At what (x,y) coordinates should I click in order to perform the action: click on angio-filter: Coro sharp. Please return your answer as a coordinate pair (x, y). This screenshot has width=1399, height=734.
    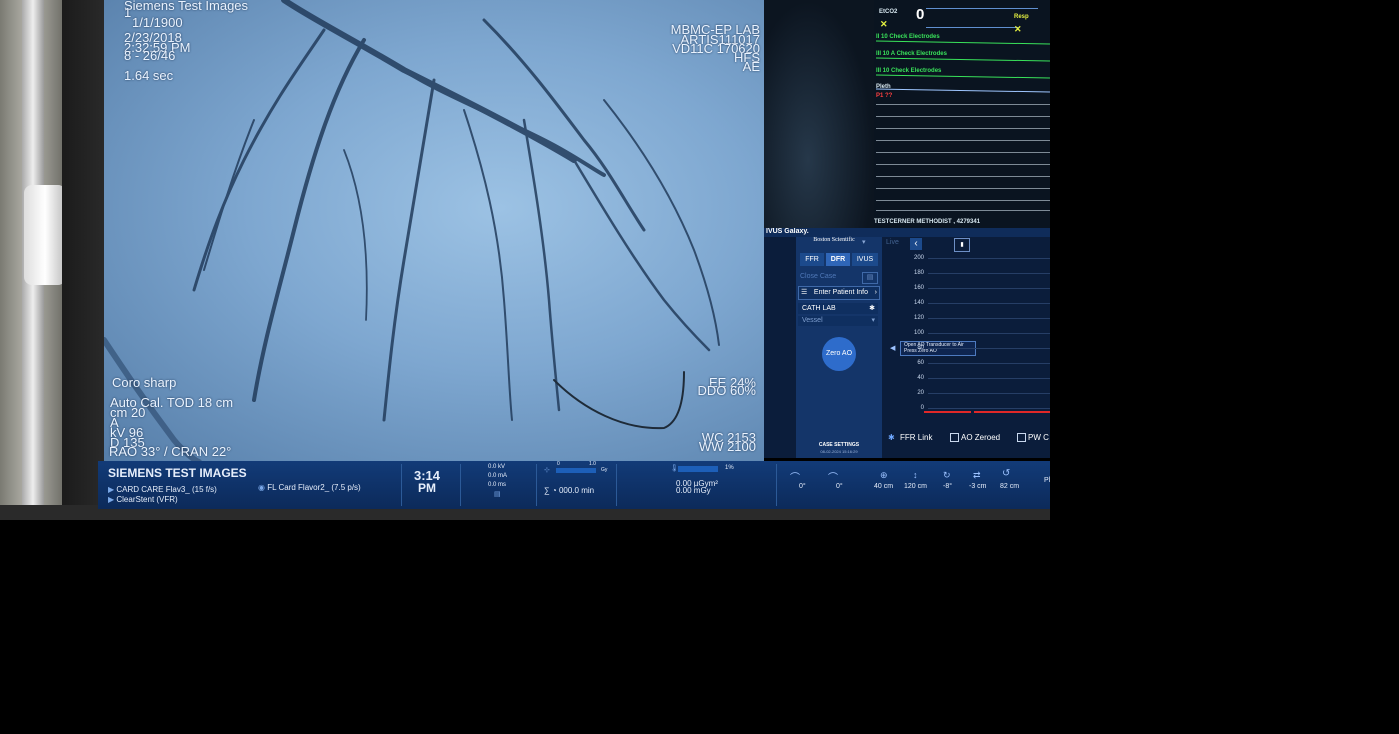
    Looking at the image, I should click on (144, 382).